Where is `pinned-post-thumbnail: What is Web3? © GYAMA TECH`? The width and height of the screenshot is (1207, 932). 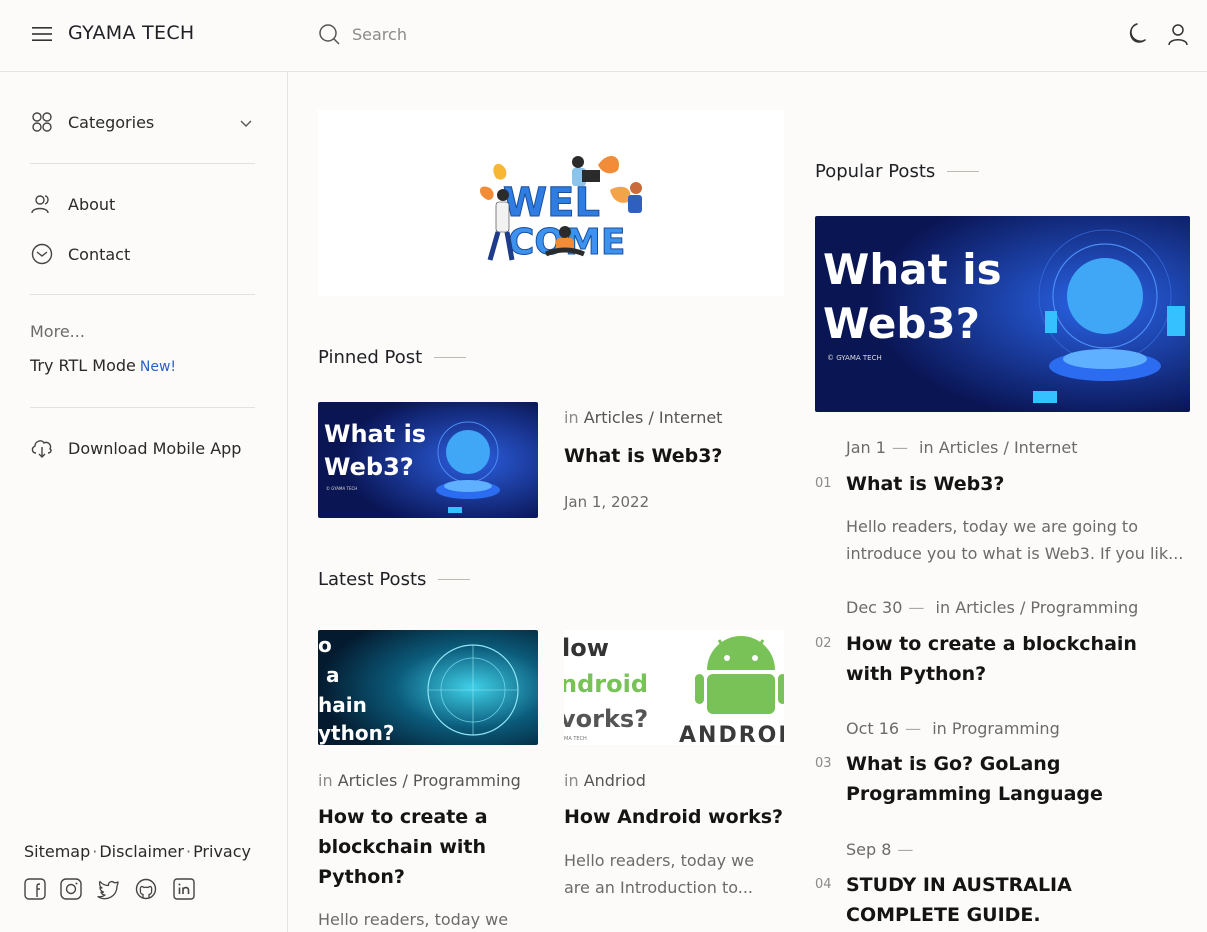
pinned-post-thumbnail: What is Web3? © GYAMA TECH is located at coordinates (428, 460).